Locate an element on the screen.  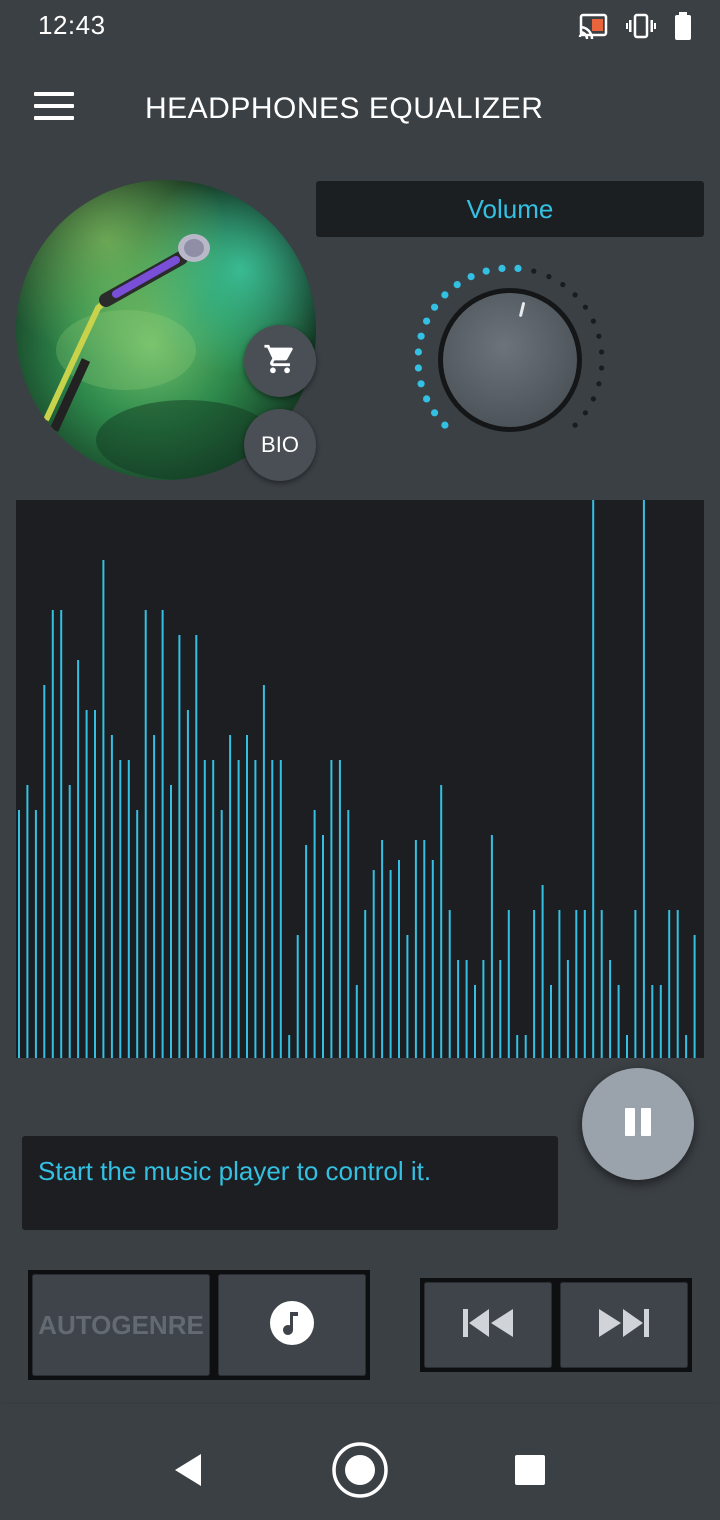
volume-knob is located at coordinates (510, 355).